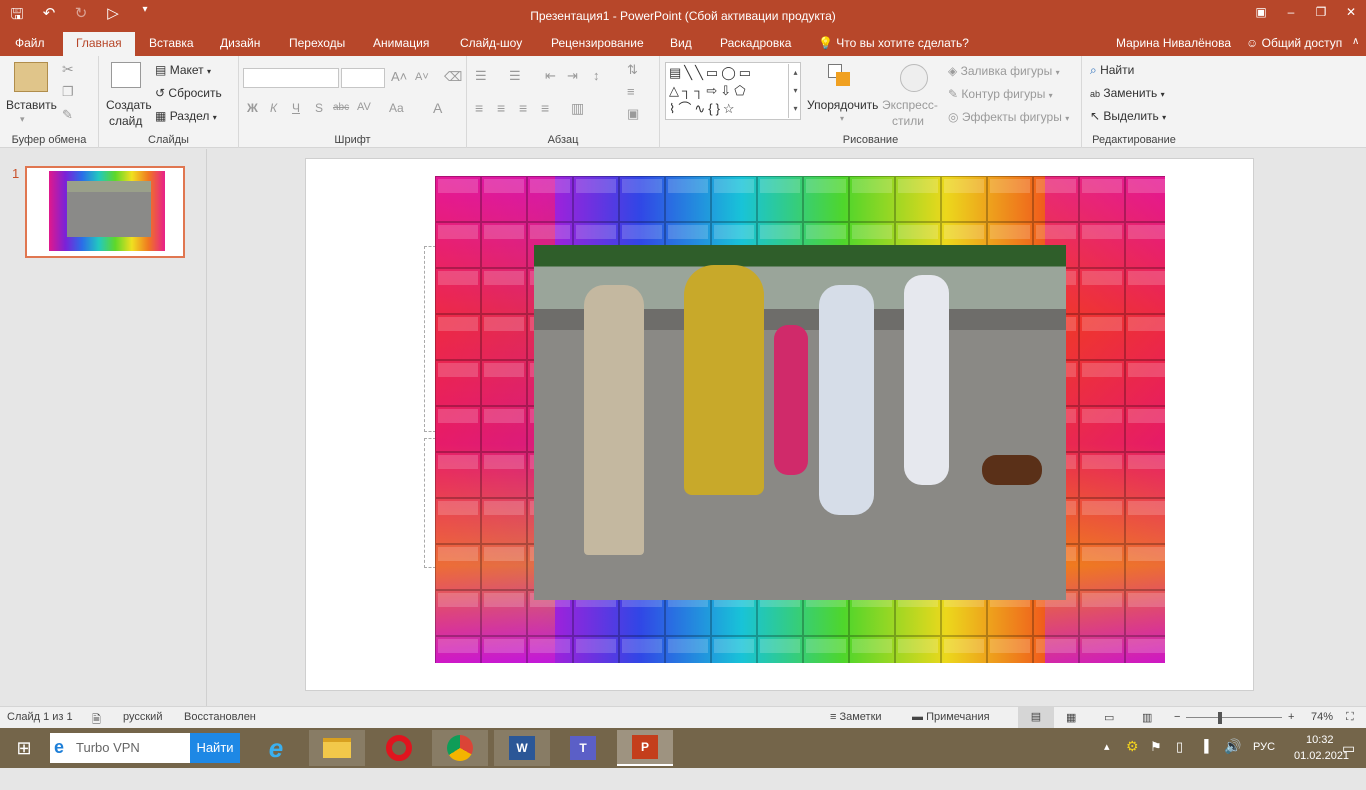 This screenshot has height=790, width=1366. What do you see at coordinates (396, 108) in the screenshot?
I see `change-case-button: Aa` at bounding box center [396, 108].